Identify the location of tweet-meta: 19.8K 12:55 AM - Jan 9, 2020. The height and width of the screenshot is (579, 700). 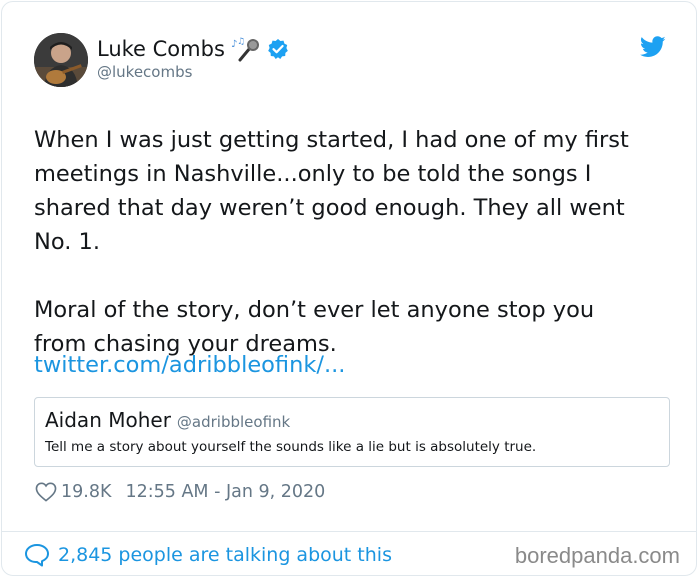
(180, 492).